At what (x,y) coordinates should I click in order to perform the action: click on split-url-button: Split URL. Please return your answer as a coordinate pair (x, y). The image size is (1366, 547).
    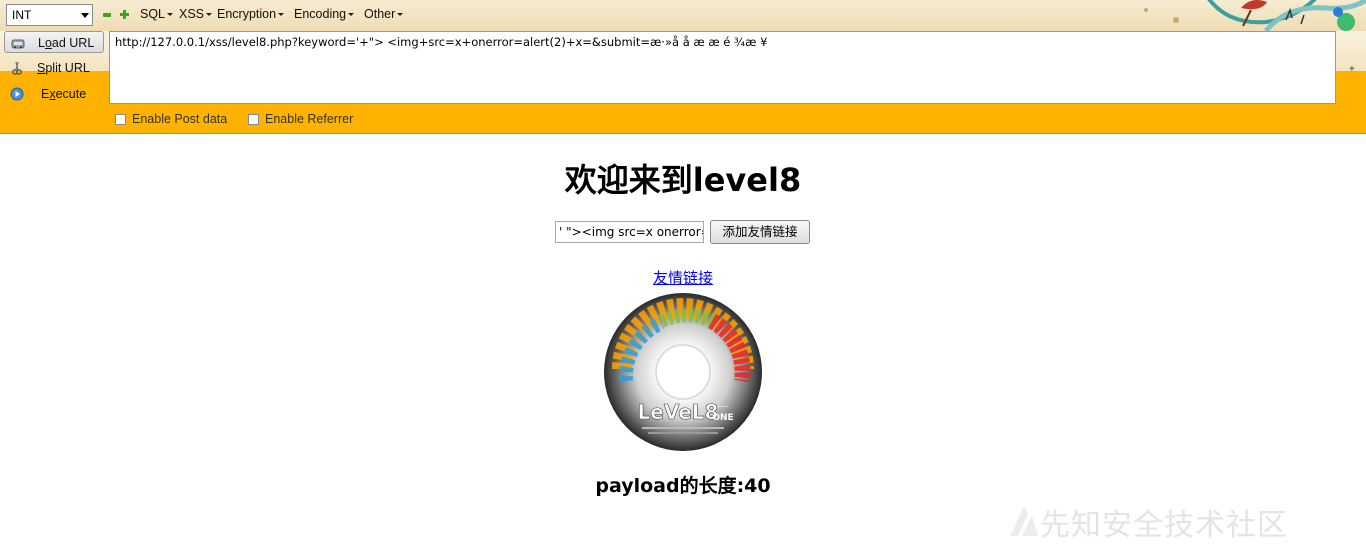
    Looking at the image, I should click on (54, 68).